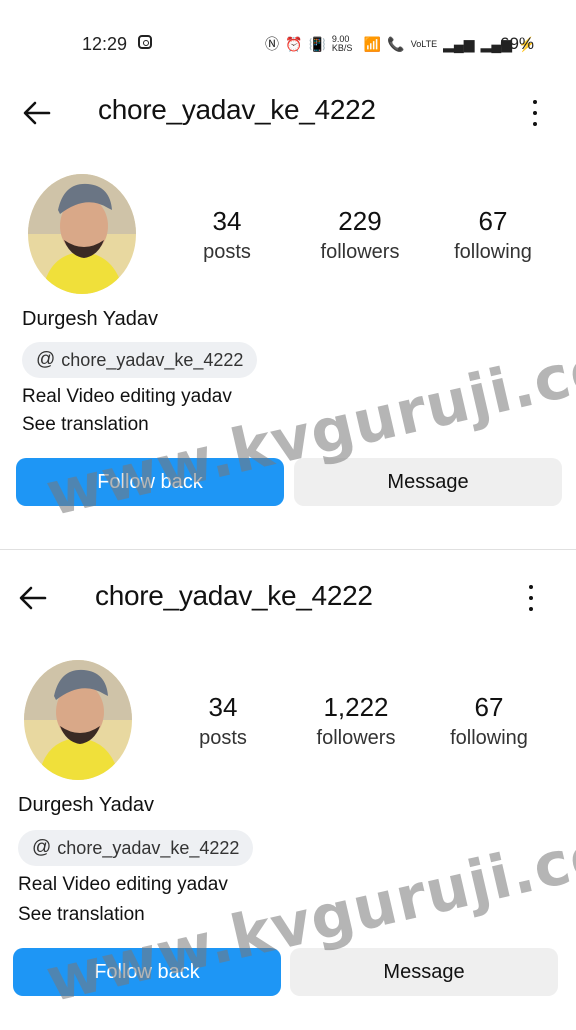 The width and height of the screenshot is (576, 1030). I want to click on net-speed: 9.00 KB/S, so click(342, 43).